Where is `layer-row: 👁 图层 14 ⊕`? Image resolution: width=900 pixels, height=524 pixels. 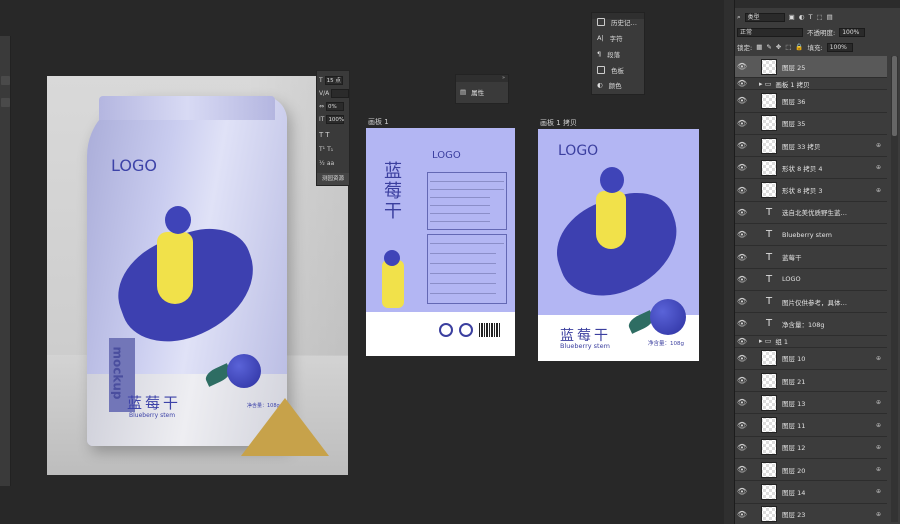
layer-row: 👁 图层 14 ⊕ is located at coordinates (811, 492).